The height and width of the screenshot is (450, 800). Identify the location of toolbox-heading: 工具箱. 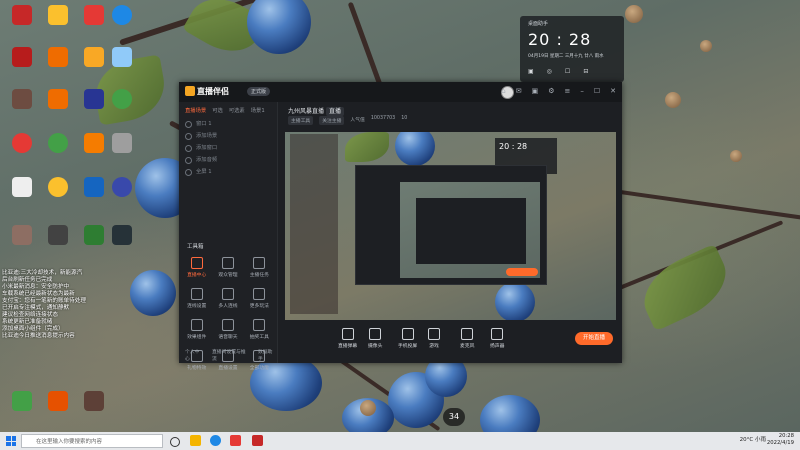
(195, 247).